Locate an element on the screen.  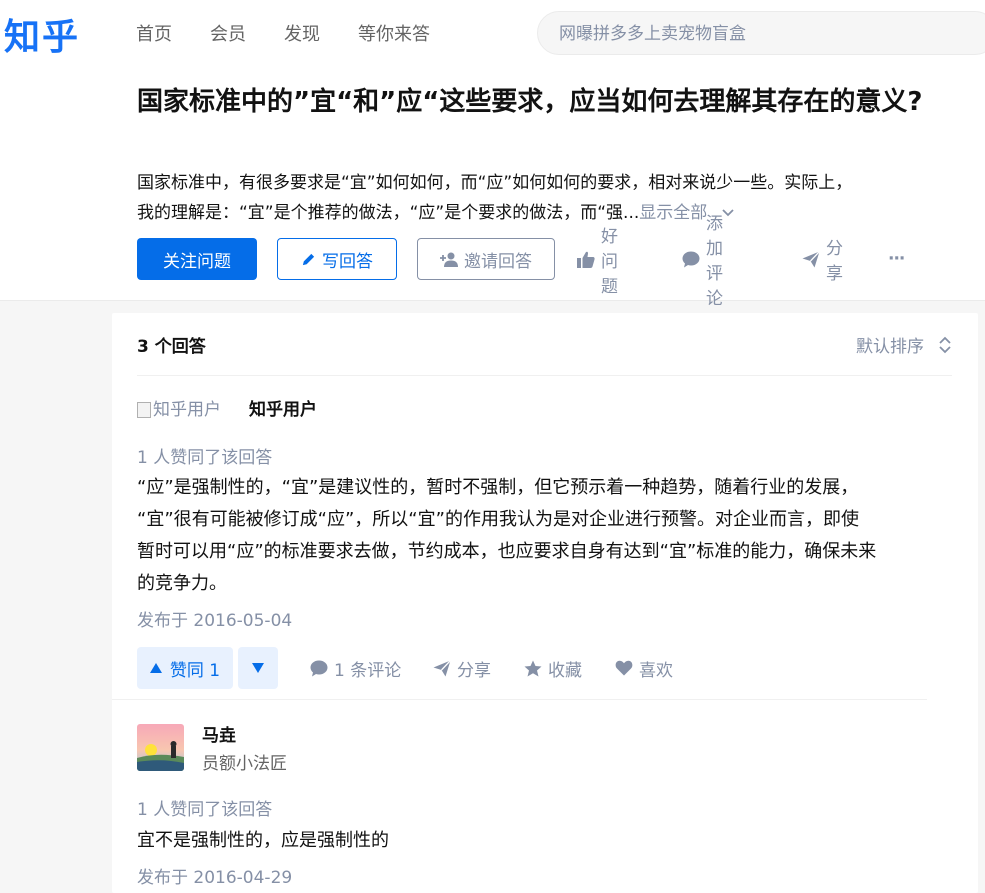
triangle-up-icon is located at coordinates (155, 668).